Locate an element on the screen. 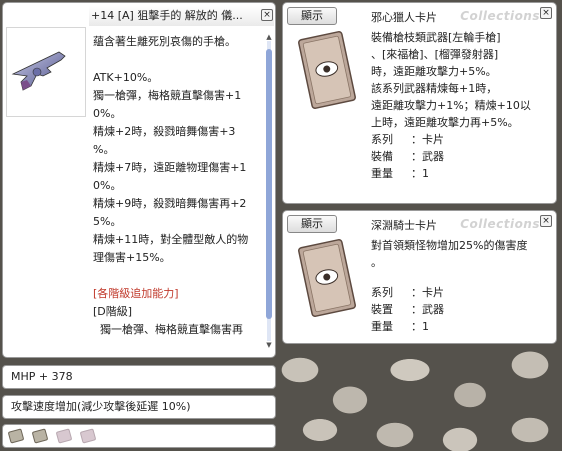 The width and height of the screenshot is (562, 451). description-line: 精煉+2時，殺戮暗舞傷害+3 is located at coordinates (164, 131).